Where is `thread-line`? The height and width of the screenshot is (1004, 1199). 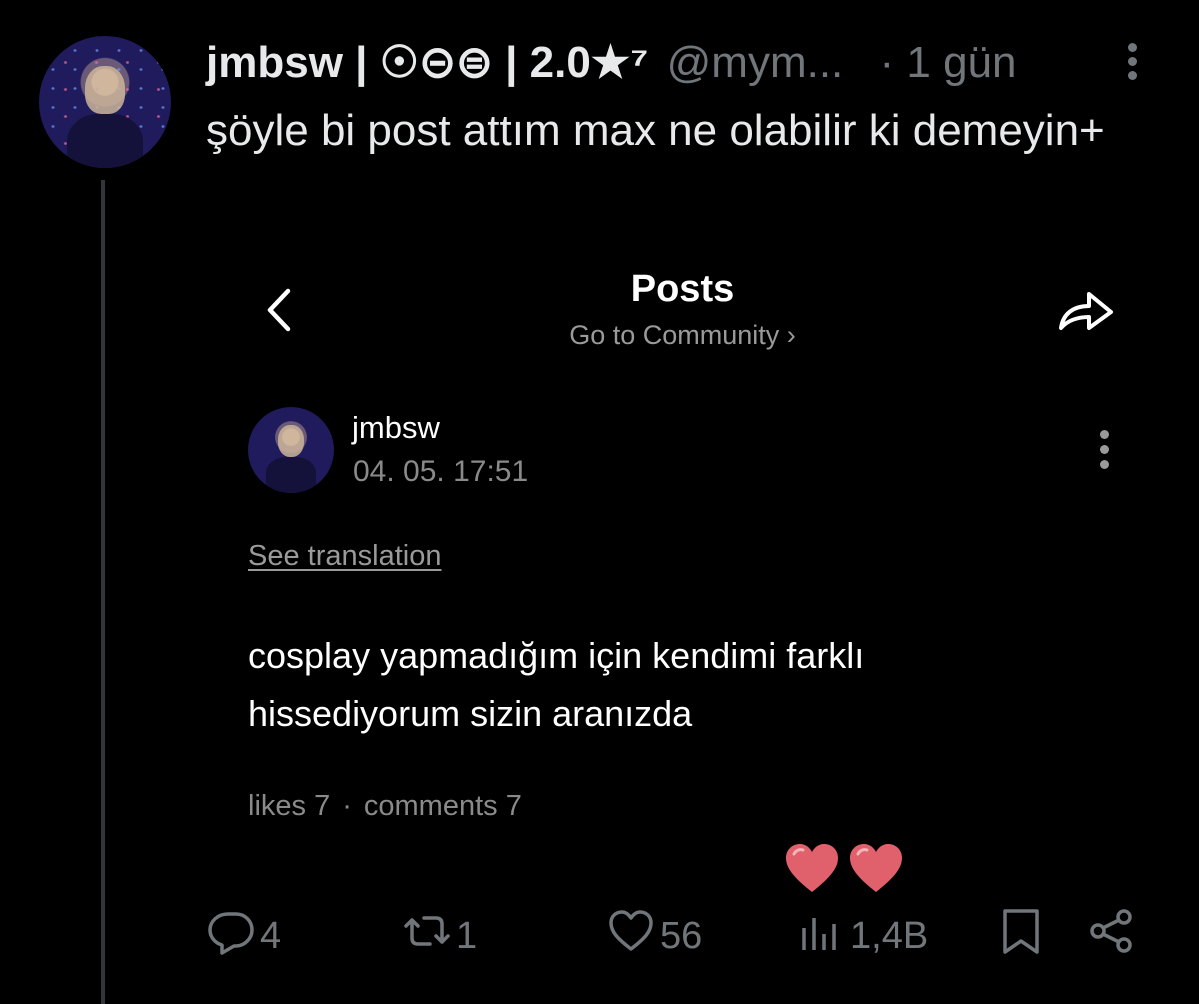 thread-line is located at coordinates (103, 592).